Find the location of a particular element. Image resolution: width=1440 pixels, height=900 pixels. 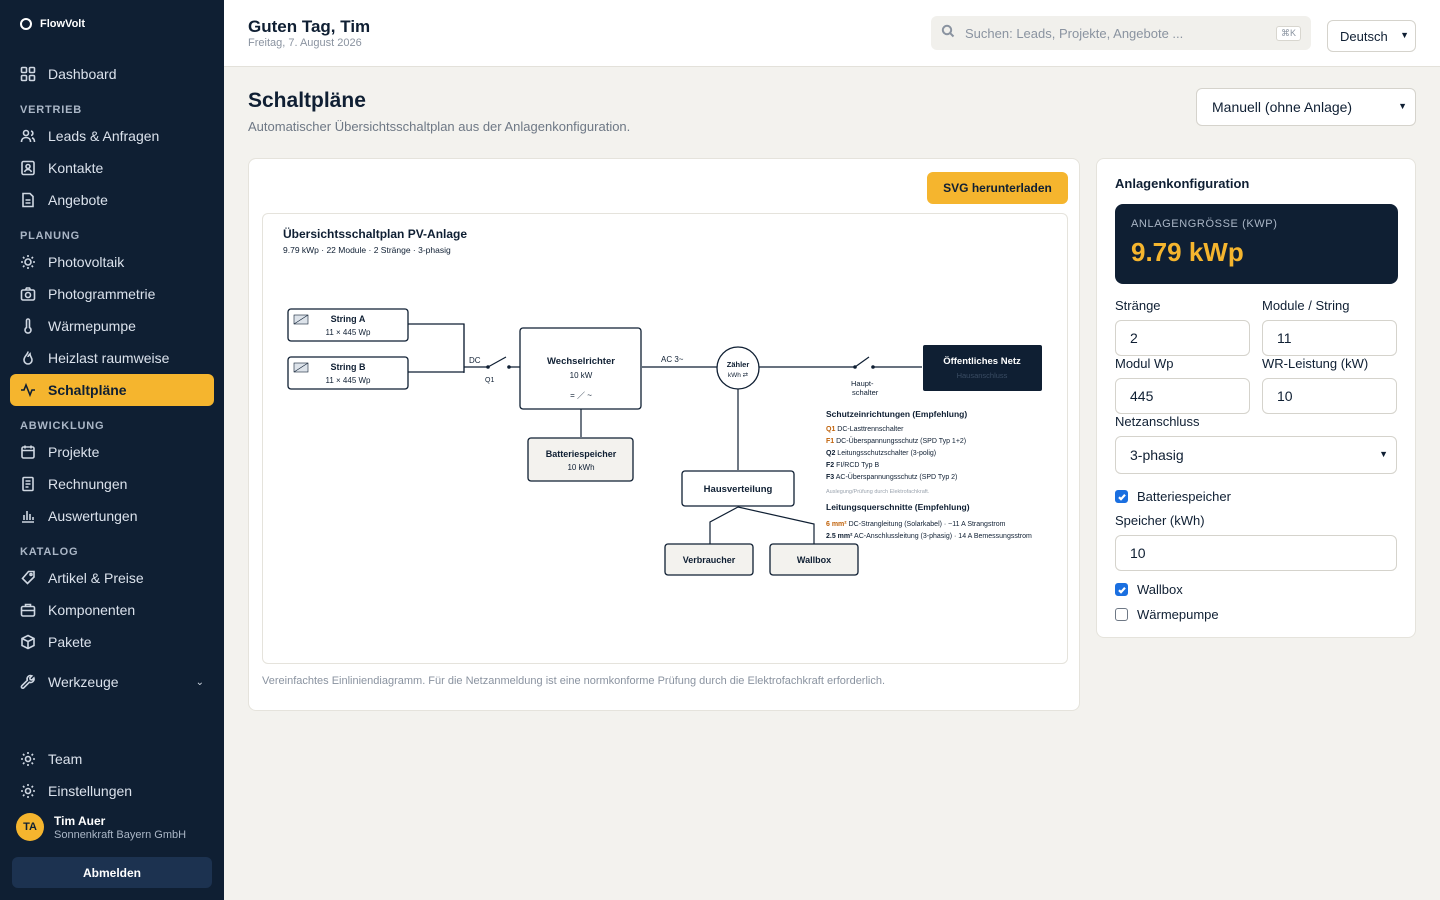

diagram-title: Übersichtsschaltplan PV-Anlage is located at coordinates (375, 233).